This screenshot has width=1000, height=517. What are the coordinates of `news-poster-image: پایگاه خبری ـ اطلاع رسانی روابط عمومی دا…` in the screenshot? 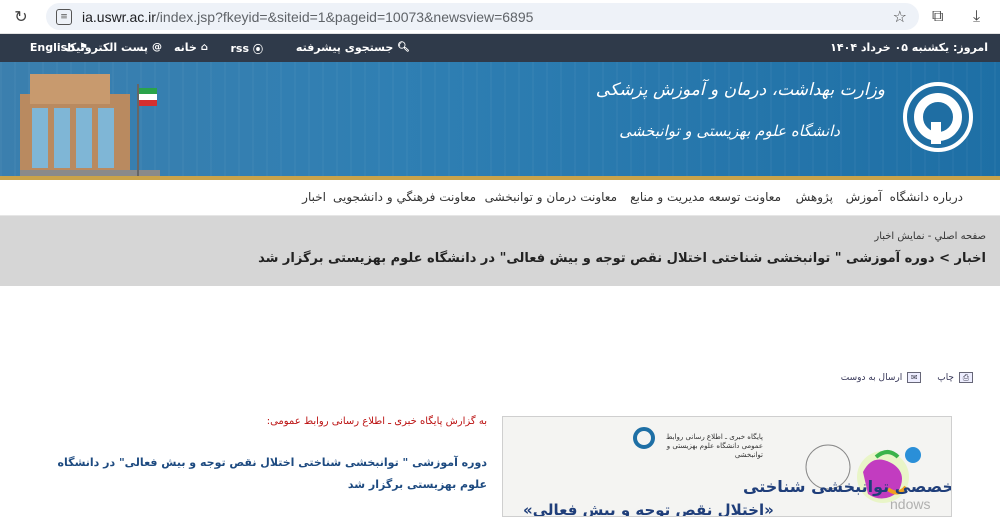 It's located at (727, 466).